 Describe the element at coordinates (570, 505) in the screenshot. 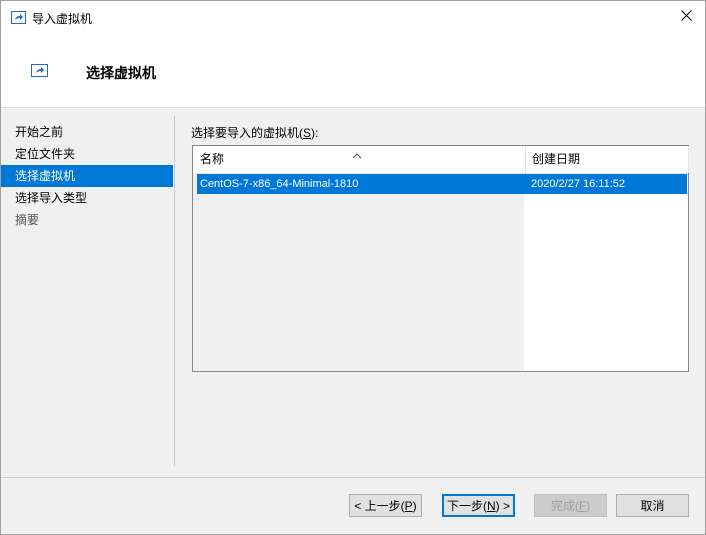

I see `finish-button: 完成(F)` at that location.